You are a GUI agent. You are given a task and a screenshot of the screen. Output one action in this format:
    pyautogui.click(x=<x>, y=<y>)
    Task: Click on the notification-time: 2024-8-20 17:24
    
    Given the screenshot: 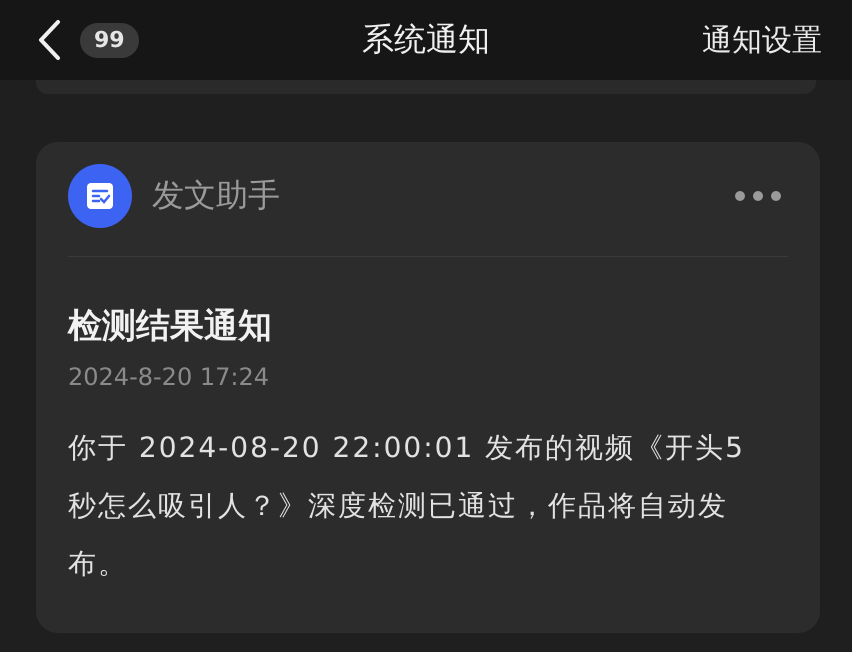 What is the action you would take?
    pyautogui.click(x=169, y=377)
    